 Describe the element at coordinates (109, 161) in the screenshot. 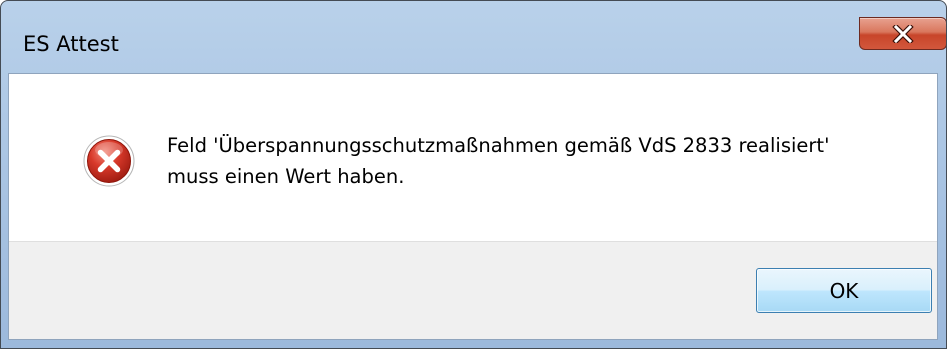

I see `error-icon` at that location.